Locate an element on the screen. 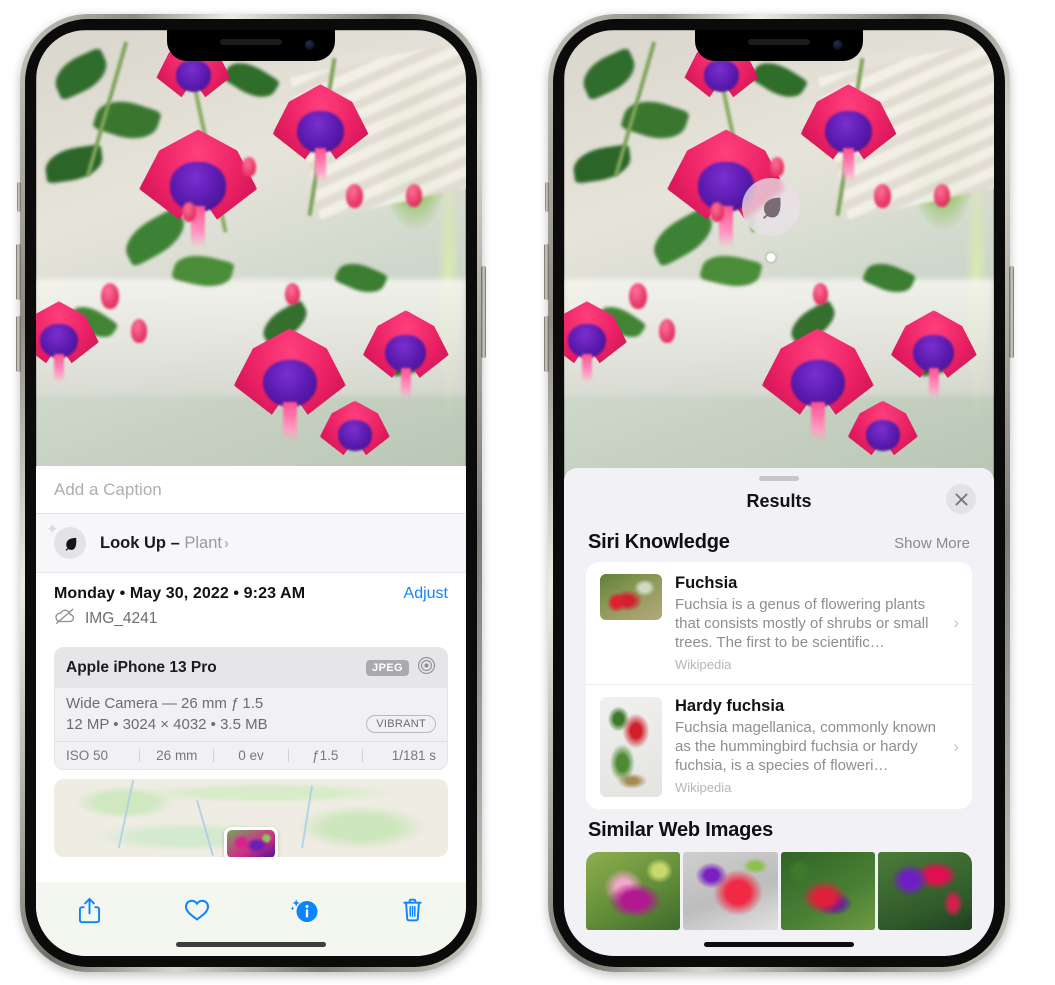 Image resolution: width=1055 pixels, height=985 pixels. look-up-text: Look Up – is located at coordinates (142, 542).